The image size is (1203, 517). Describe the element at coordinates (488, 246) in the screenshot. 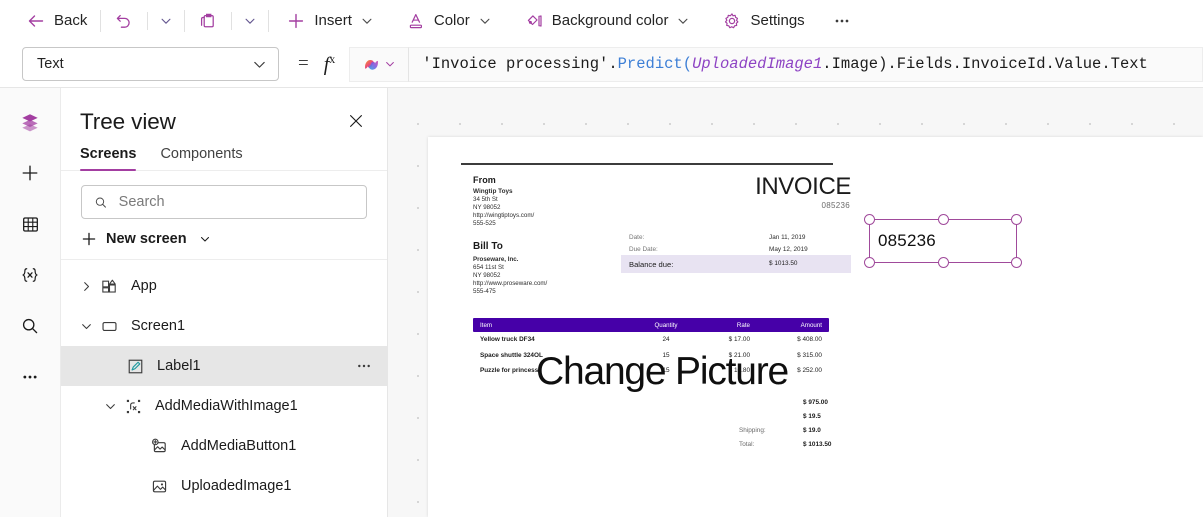

I see `invoice-billto-heading: Bill To` at that location.